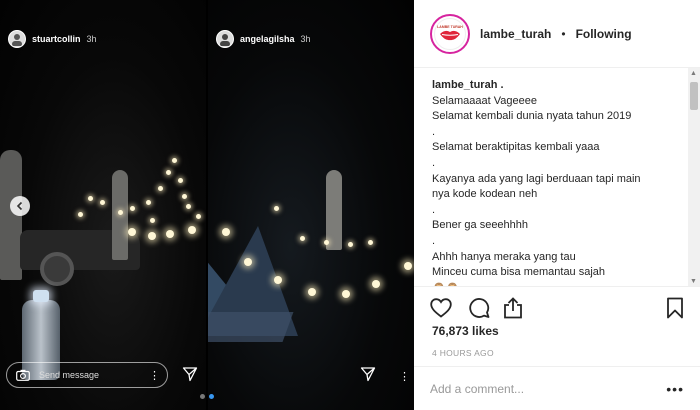 This screenshot has width=700, height=410. I want to click on story-username: angelagilsha, so click(267, 39).